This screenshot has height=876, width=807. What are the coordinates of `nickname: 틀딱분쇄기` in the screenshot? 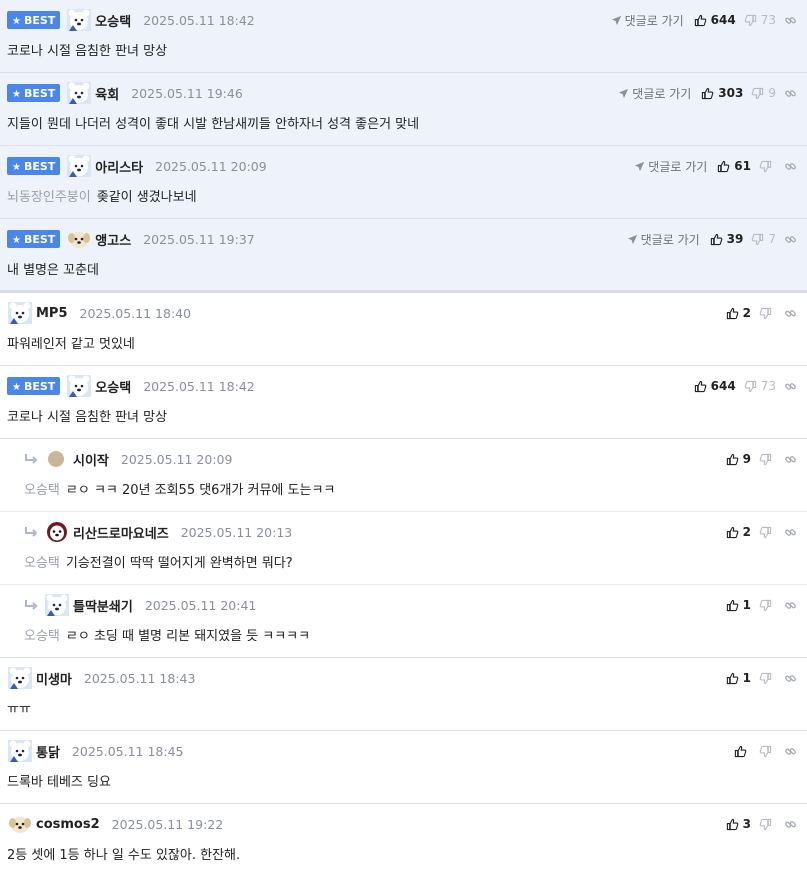 It's located at (103, 605).